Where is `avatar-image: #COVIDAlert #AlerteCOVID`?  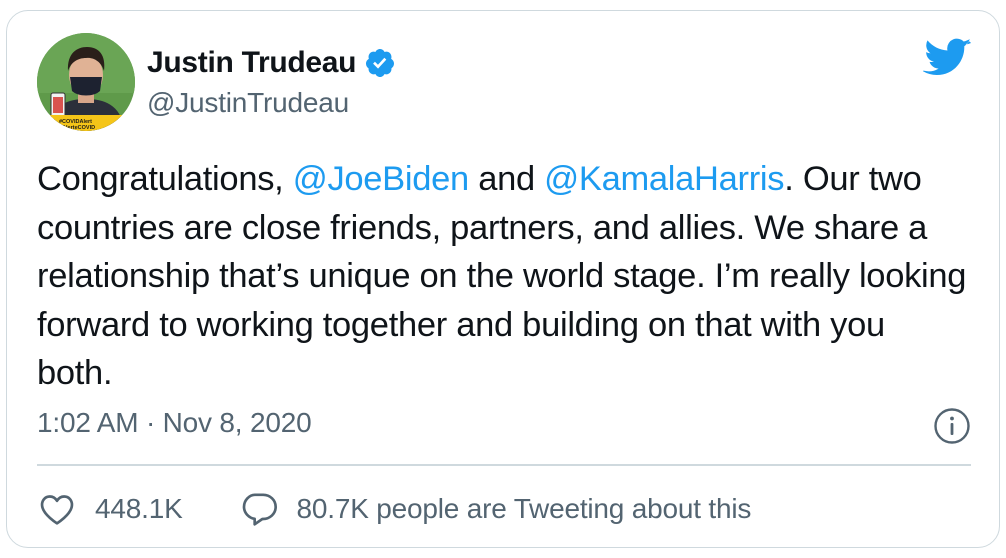 avatar-image: #COVIDAlert #AlerteCOVID is located at coordinates (86, 82).